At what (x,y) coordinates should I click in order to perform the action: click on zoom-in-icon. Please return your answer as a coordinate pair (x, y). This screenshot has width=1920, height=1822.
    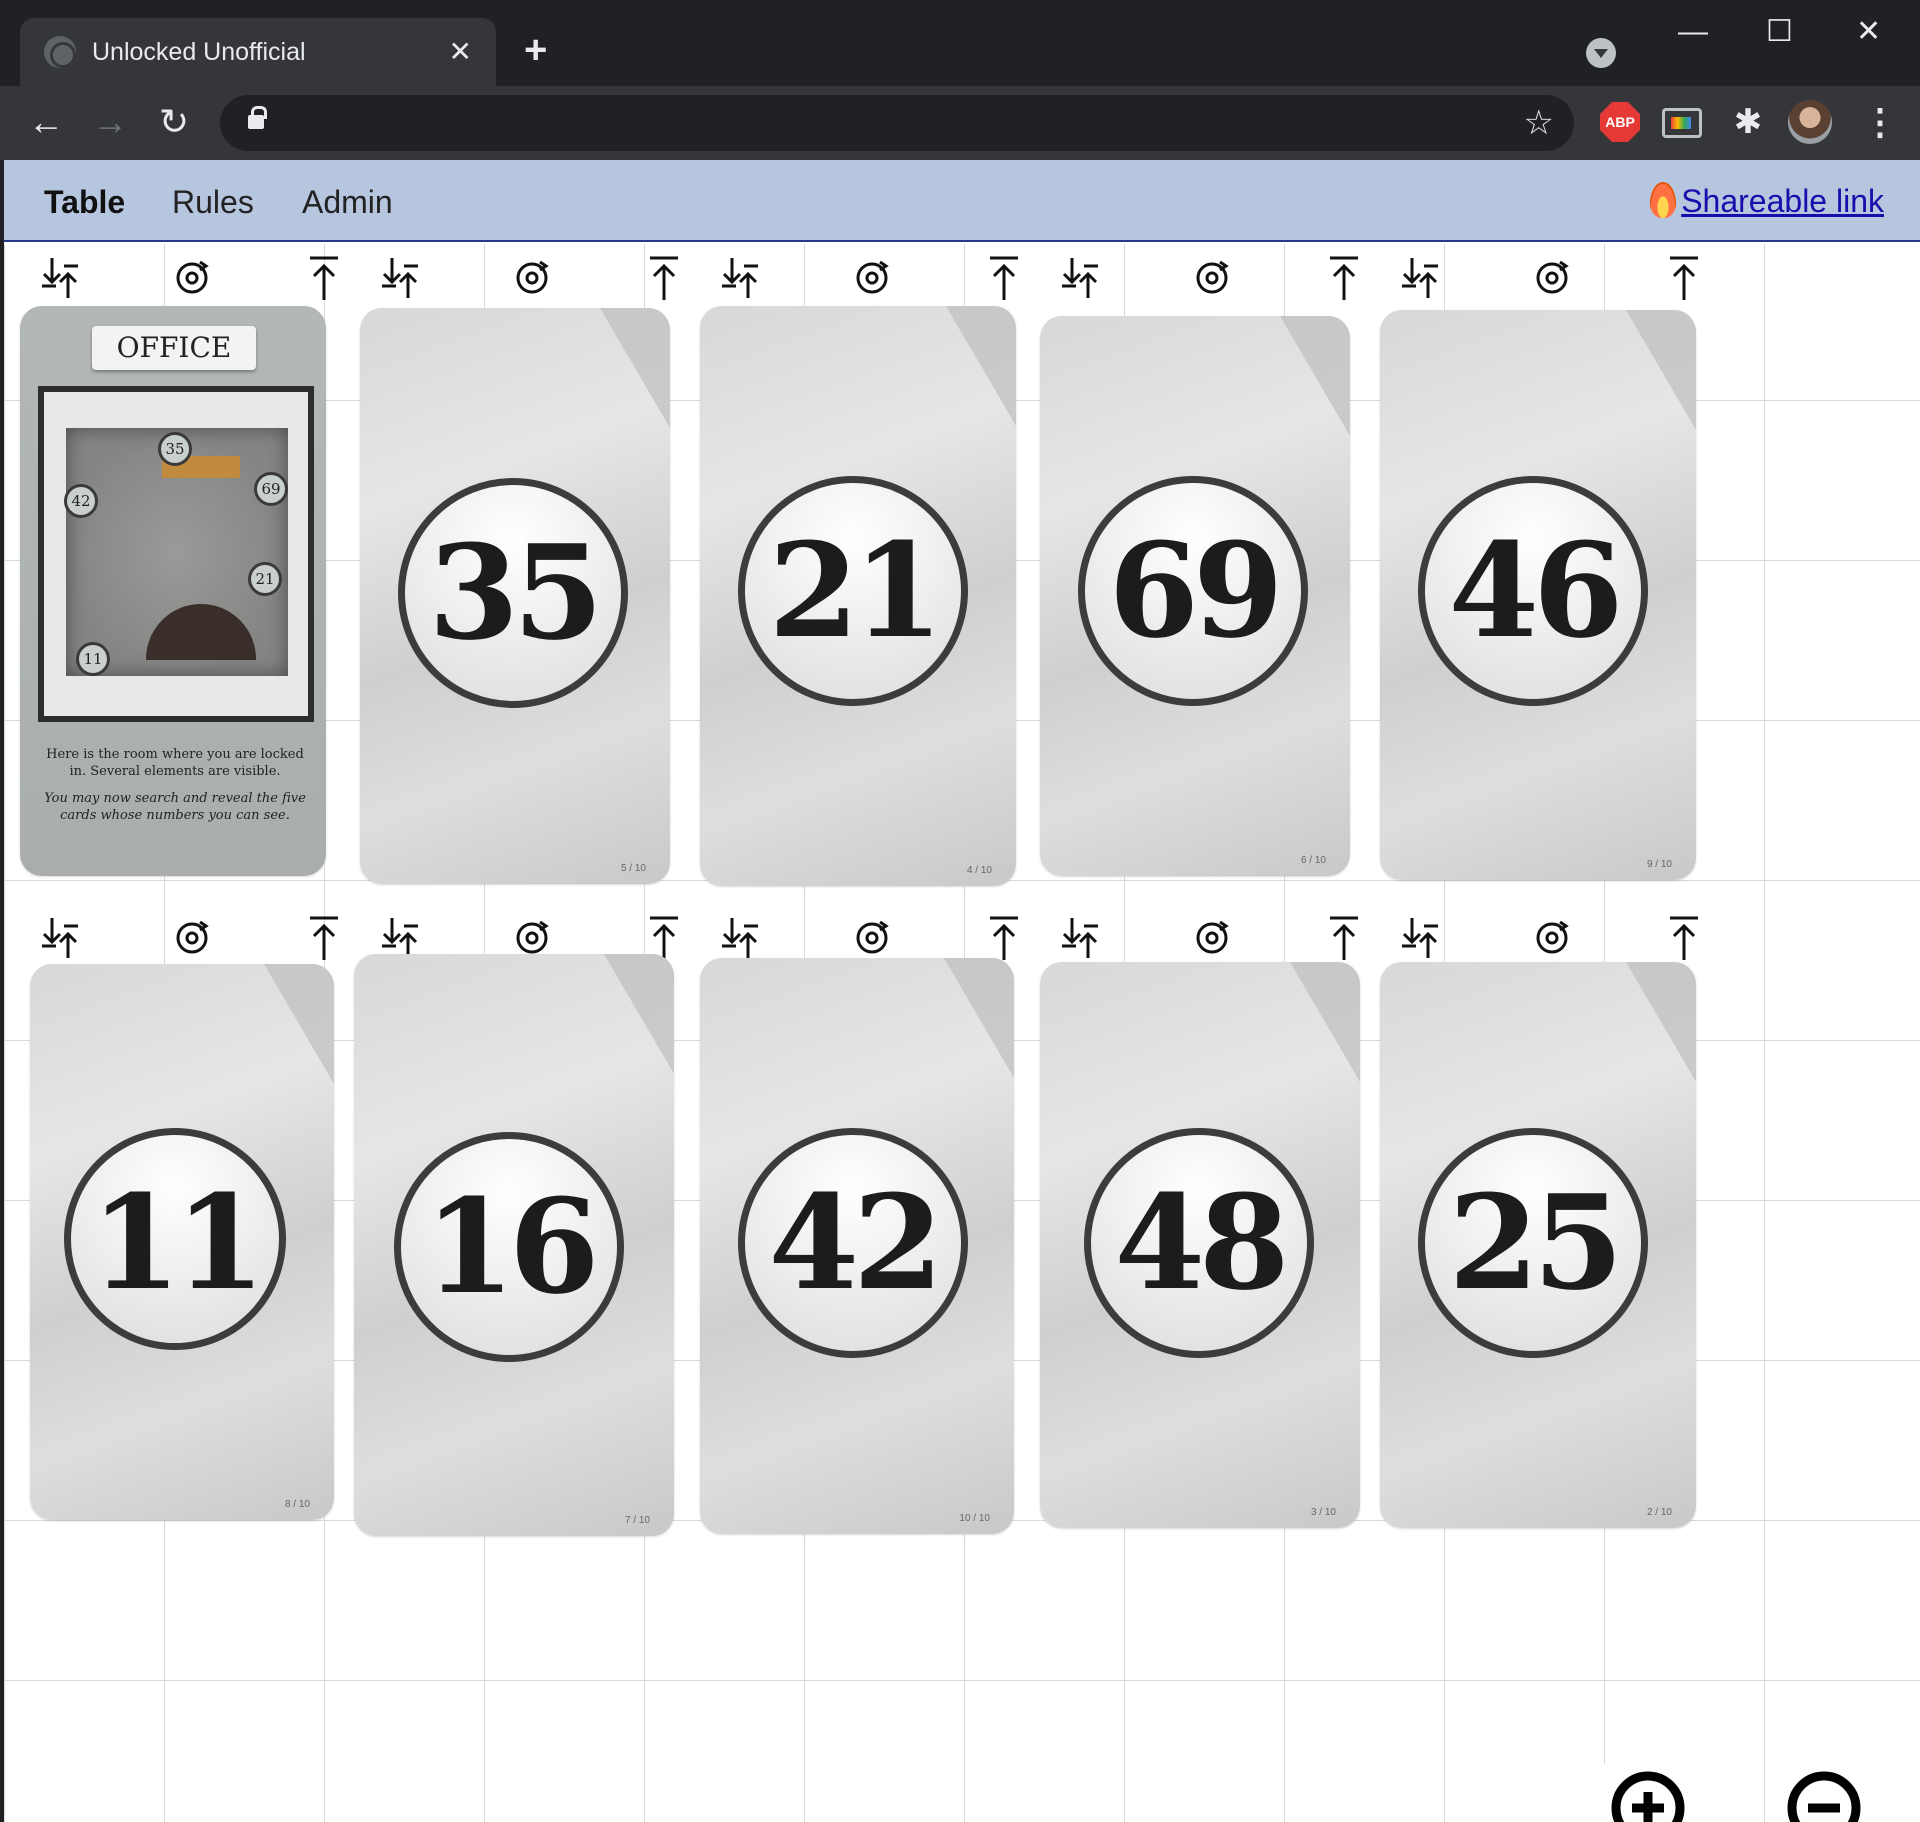
    Looking at the image, I should click on (1659, 1793).